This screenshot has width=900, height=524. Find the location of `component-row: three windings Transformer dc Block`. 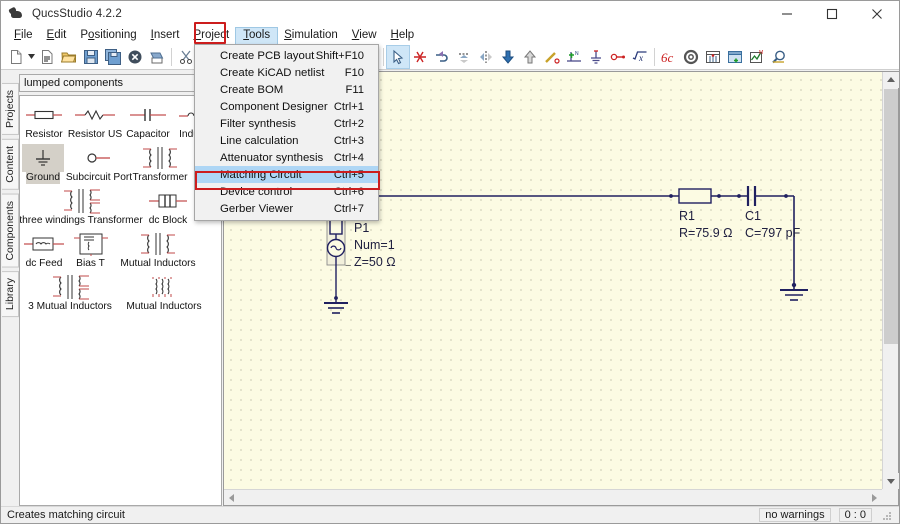

component-row: three windings Transformer dc Block is located at coordinates (120, 207).